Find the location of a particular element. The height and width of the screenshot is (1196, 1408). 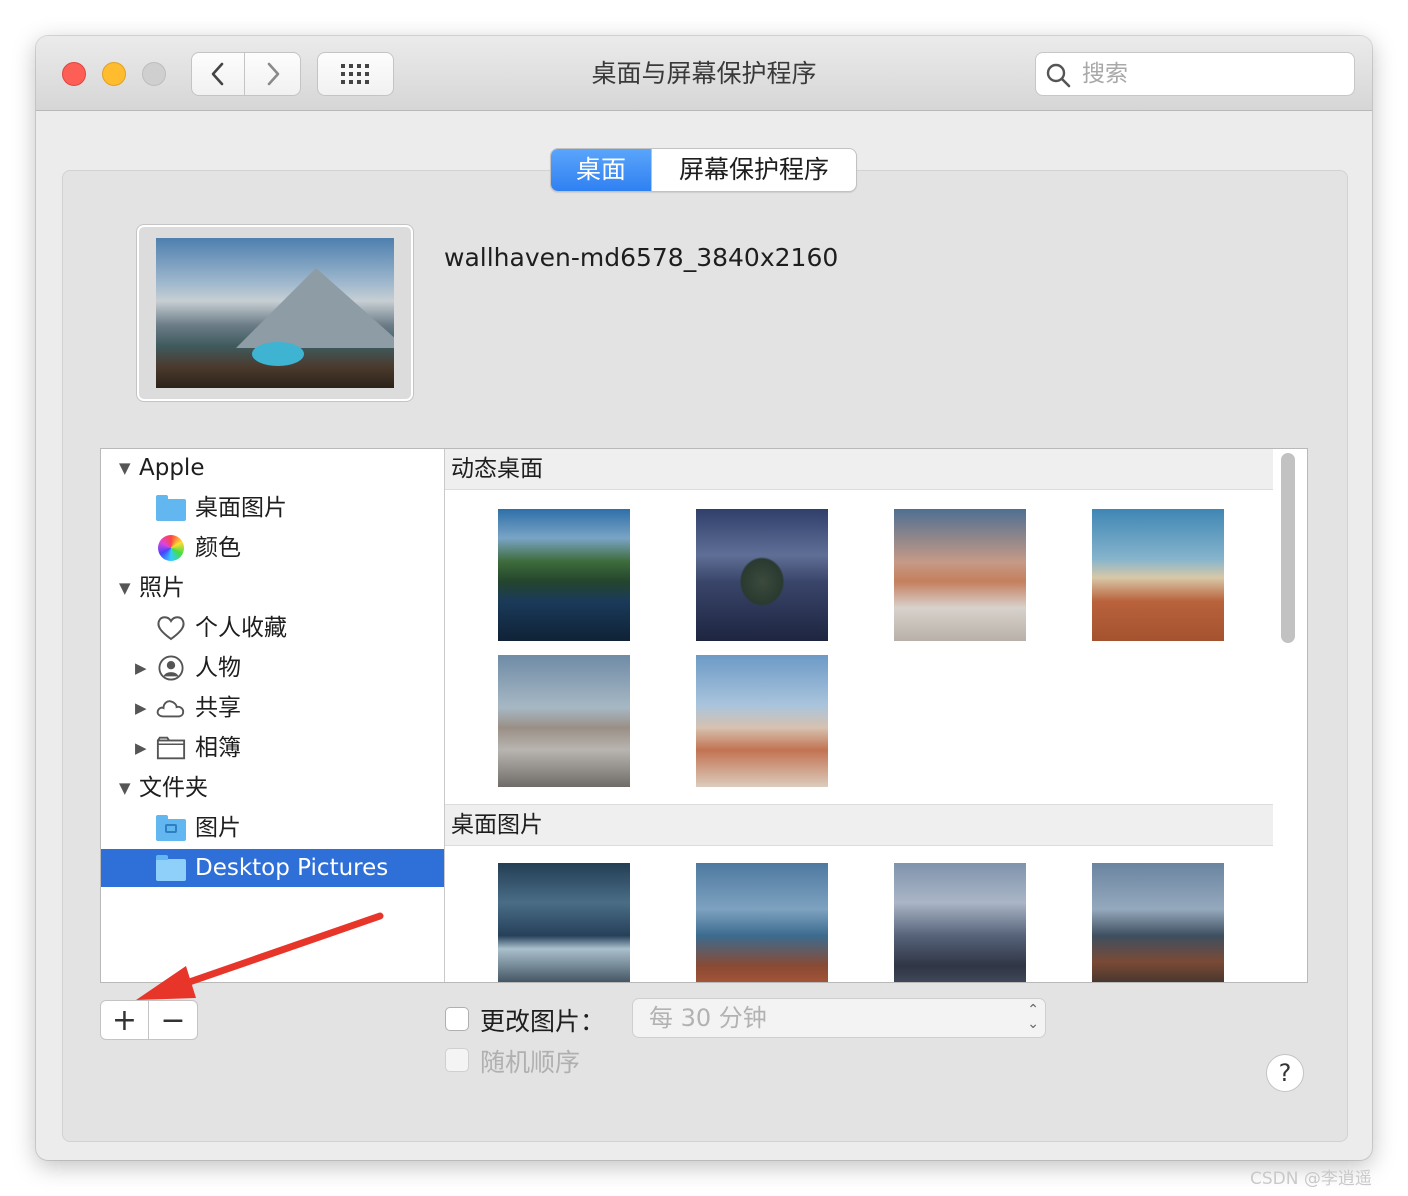

watermark: CSDN @李逍遥 is located at coordinates (1311, 1179).